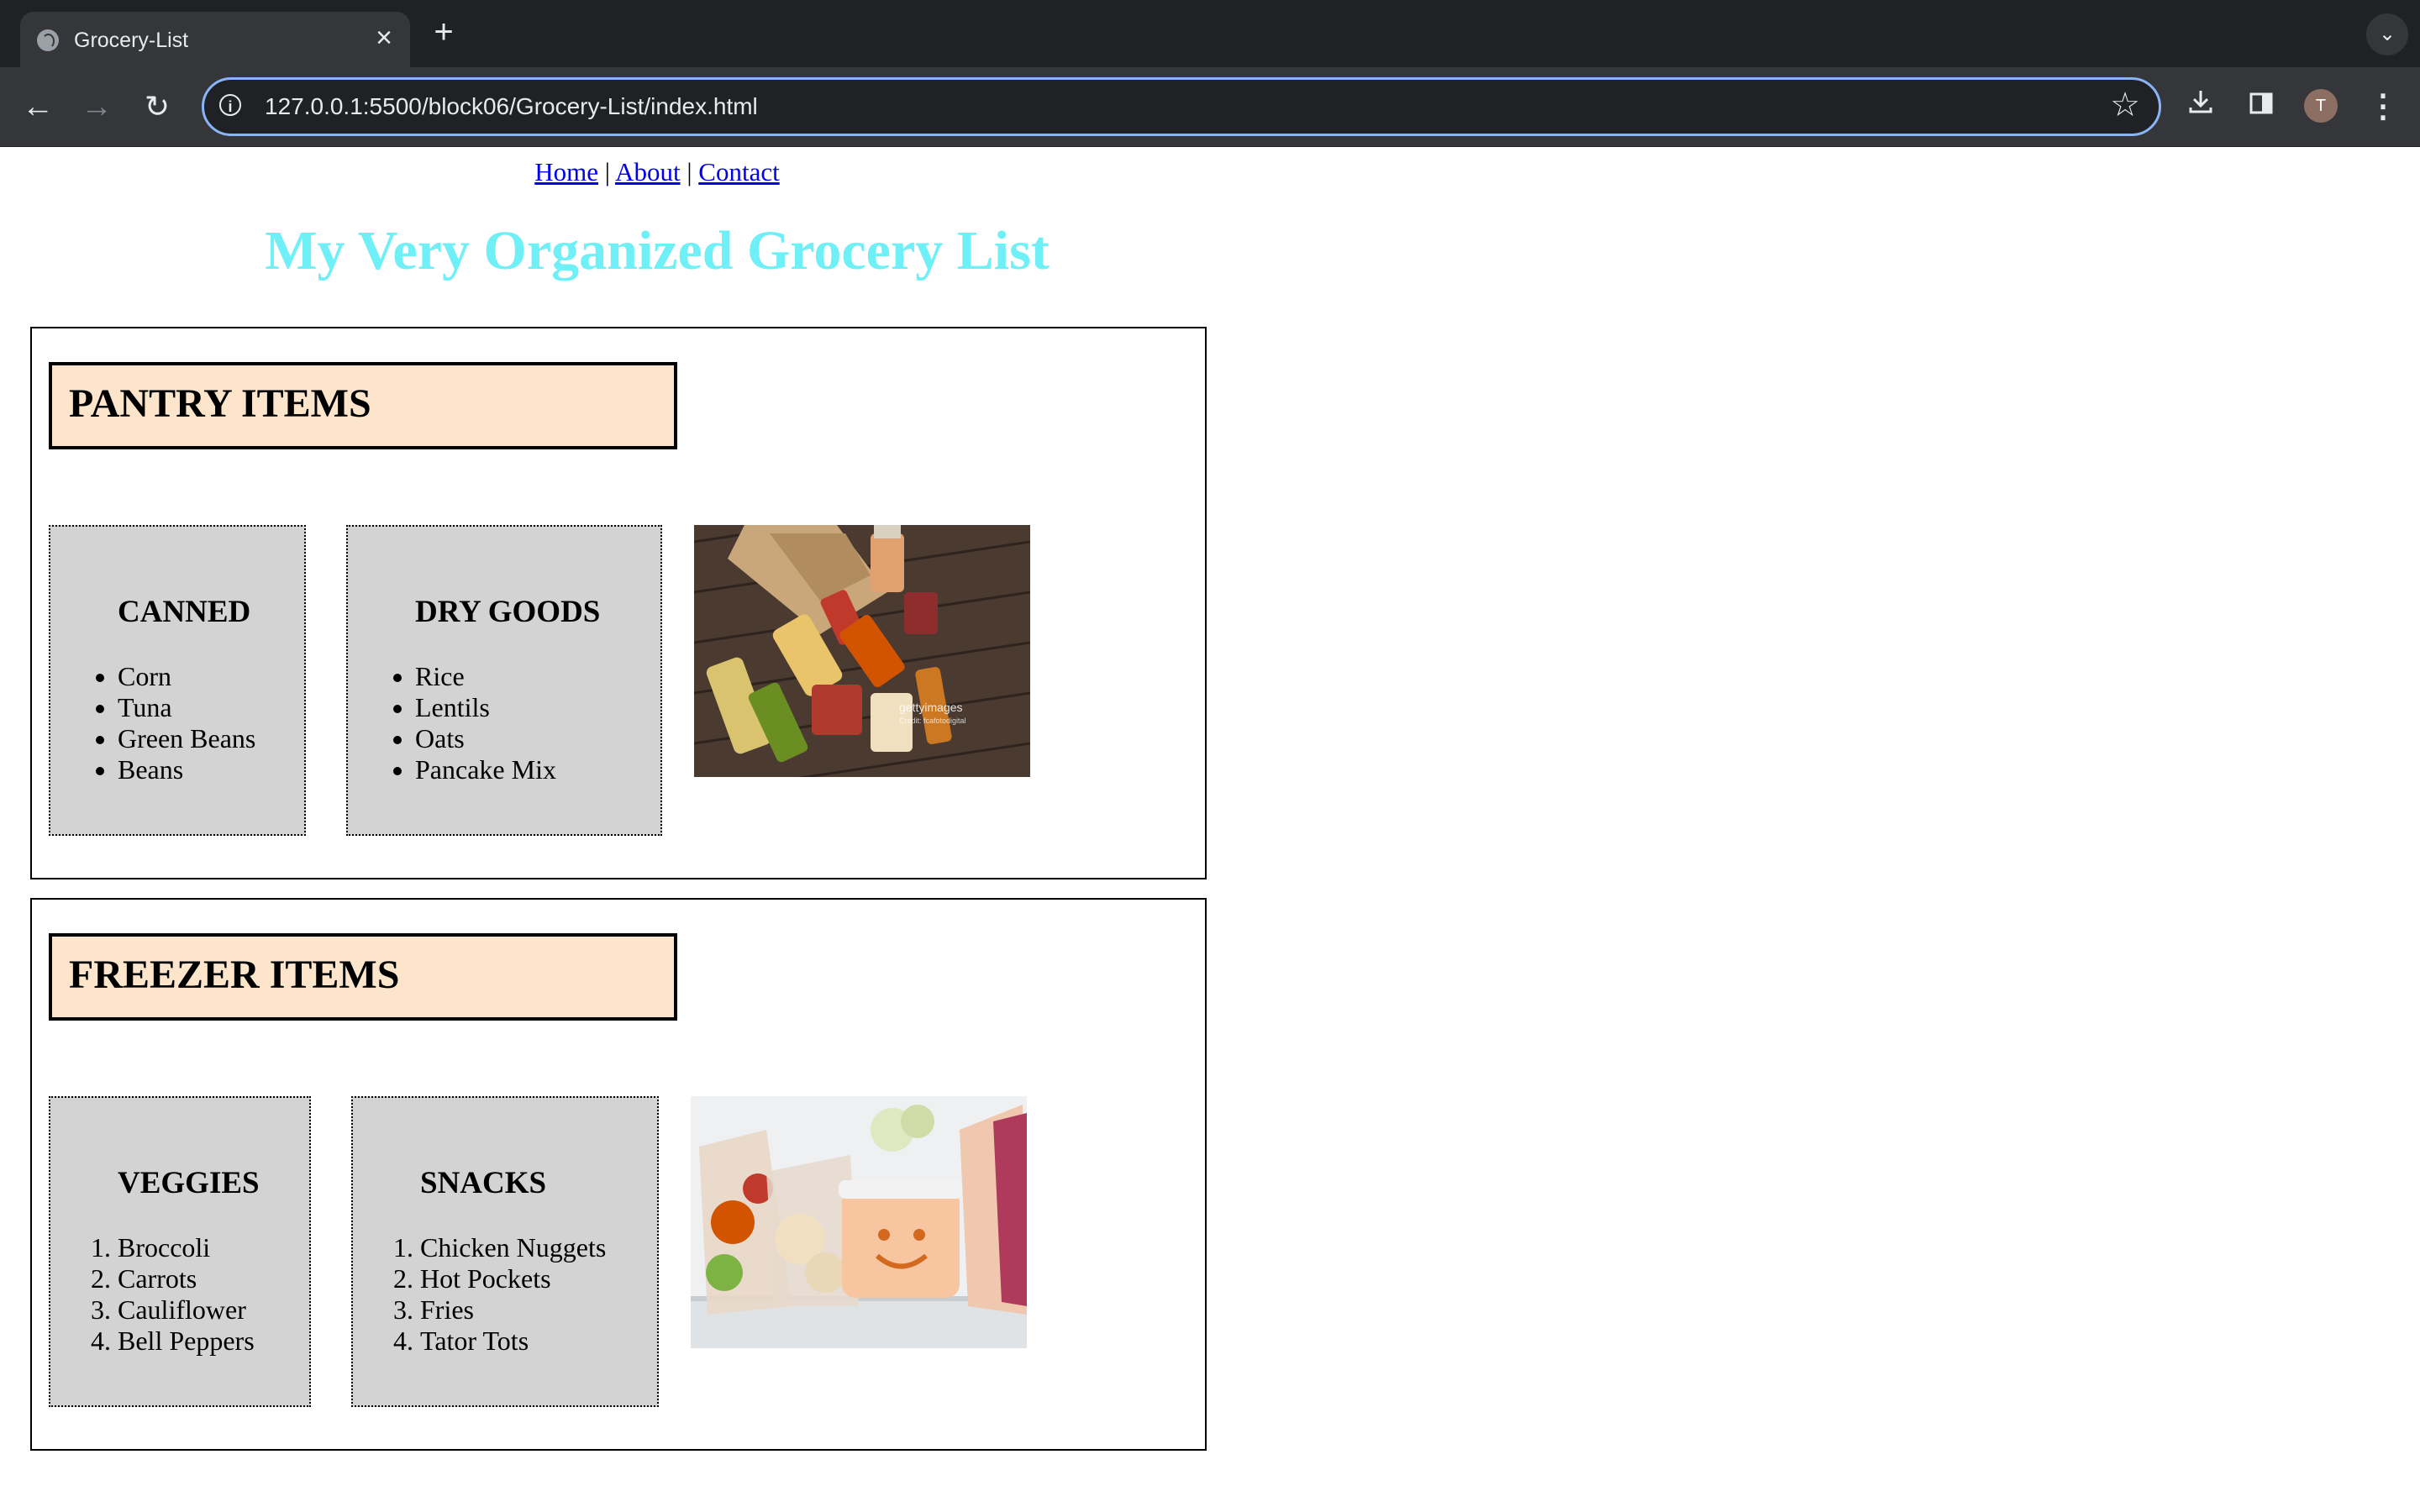 Image resolution: width=2420 pixels, height=1512 pixels. I want to click on section-heading: FREEZER ITEMS, so click(234, 975).